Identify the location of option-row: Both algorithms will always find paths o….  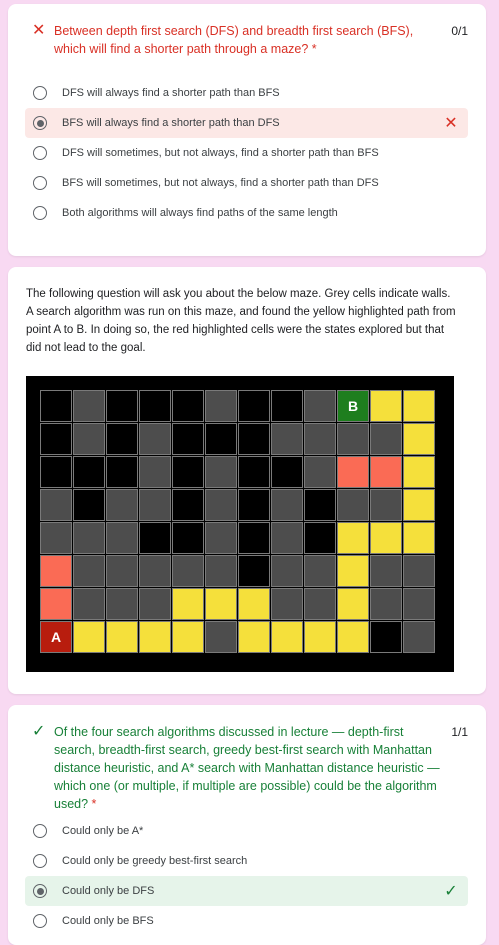
(246, 213).